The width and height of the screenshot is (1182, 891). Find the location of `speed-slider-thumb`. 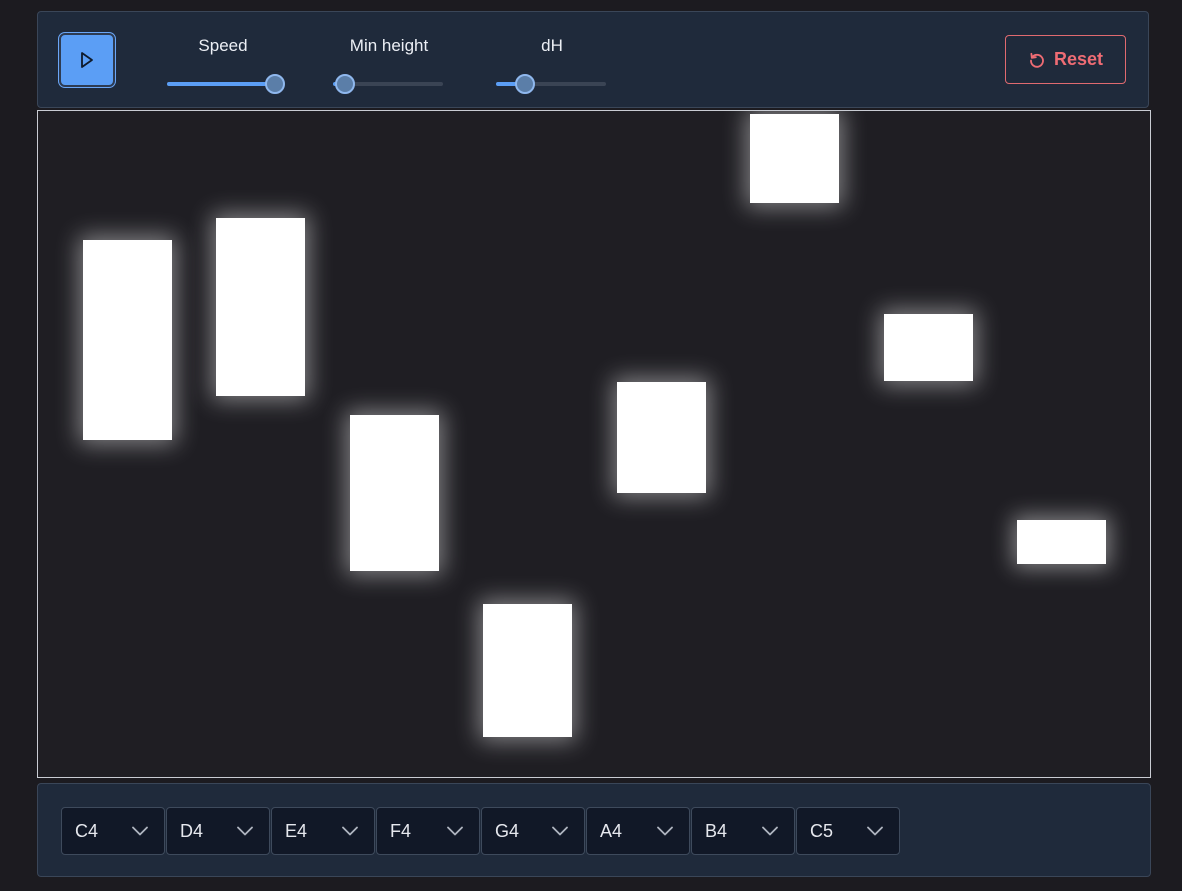

speed-slider-thumb is located at coordinates (274, 84).